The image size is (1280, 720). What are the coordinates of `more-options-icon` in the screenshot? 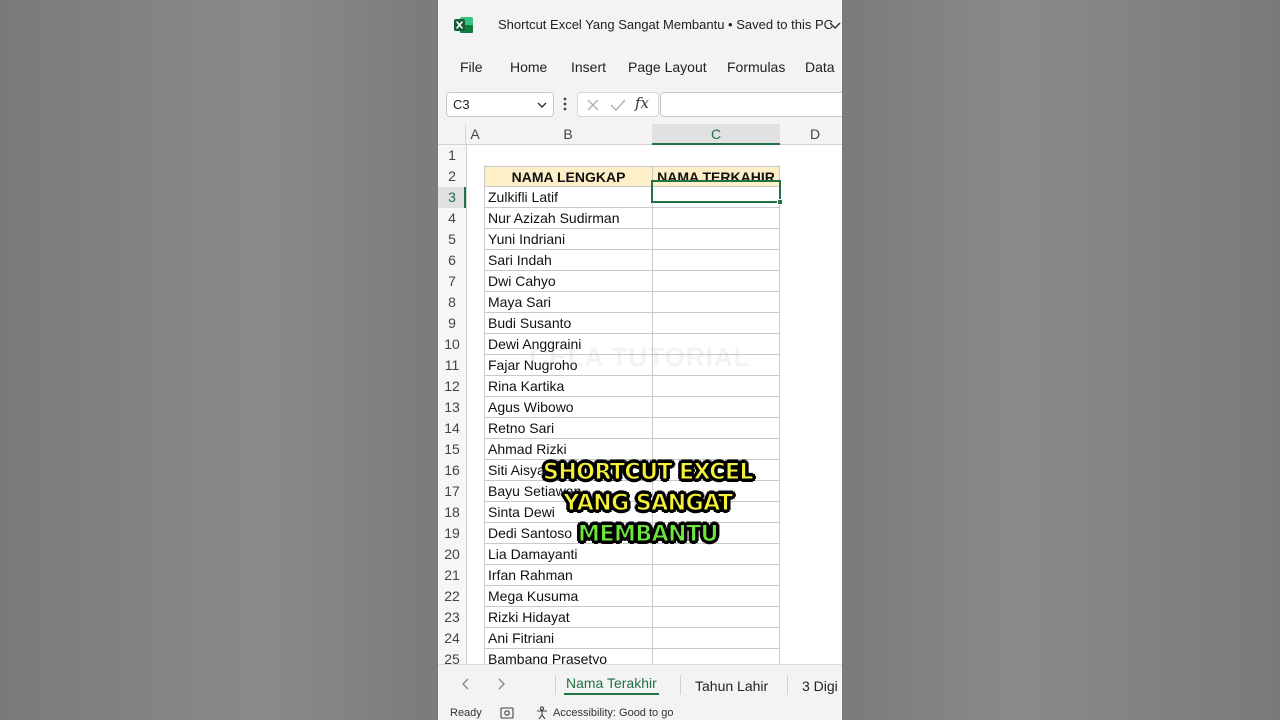 It's located at (565, 104).